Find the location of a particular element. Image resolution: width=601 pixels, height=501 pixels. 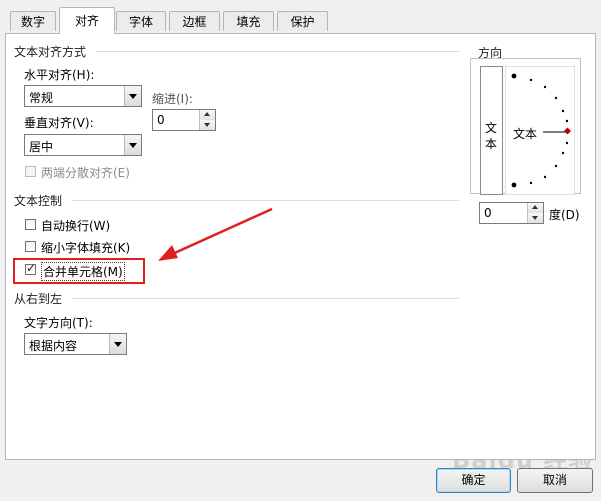

vertical-text-char: 本 is located at coordinates (491, 144).